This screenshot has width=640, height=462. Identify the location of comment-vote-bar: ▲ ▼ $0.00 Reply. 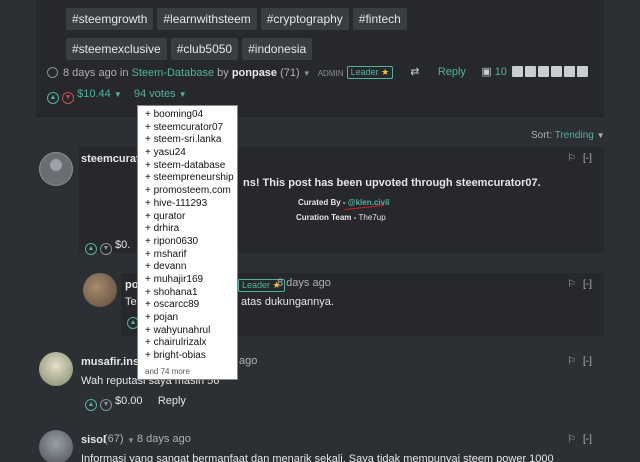
(135, 403).